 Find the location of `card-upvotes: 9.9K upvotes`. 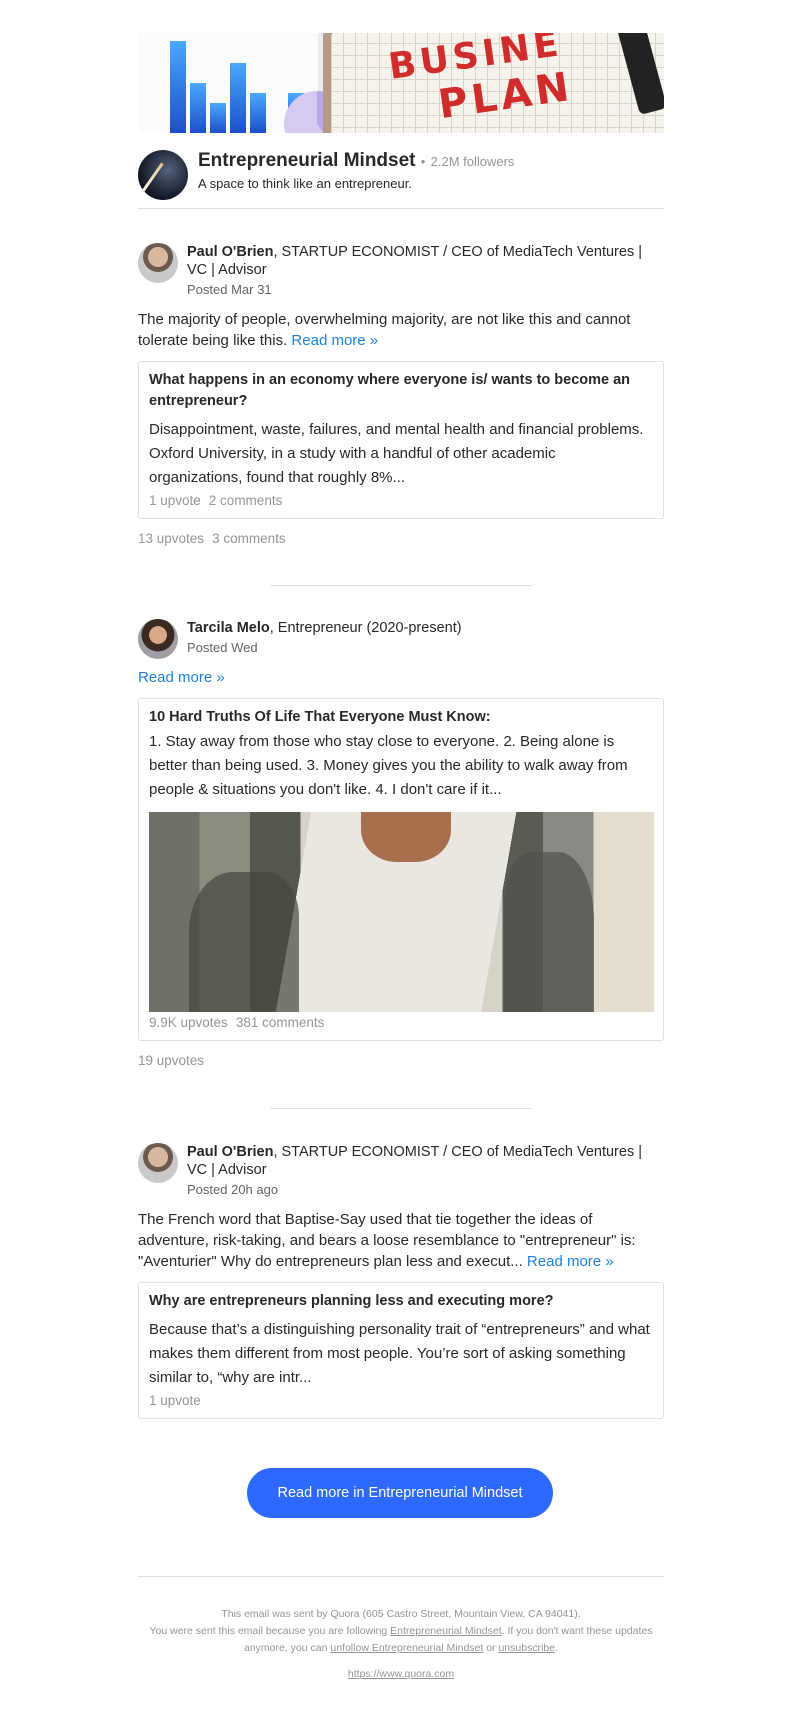

card-upvotes: 9.9K upvotes is located at coordinates (188, 1022).